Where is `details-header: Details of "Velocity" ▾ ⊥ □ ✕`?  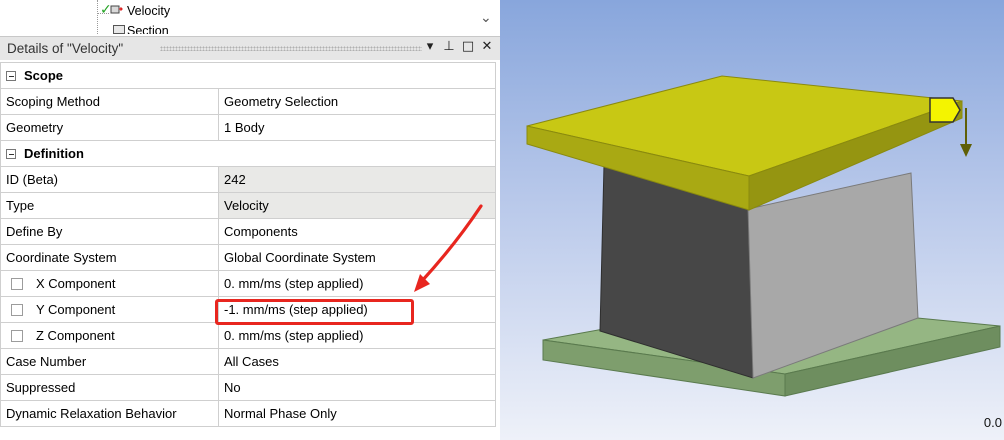
details-header: Details of "Velocity" ▾ ⊥ □ ✕ is located at coordinates (250, 48).